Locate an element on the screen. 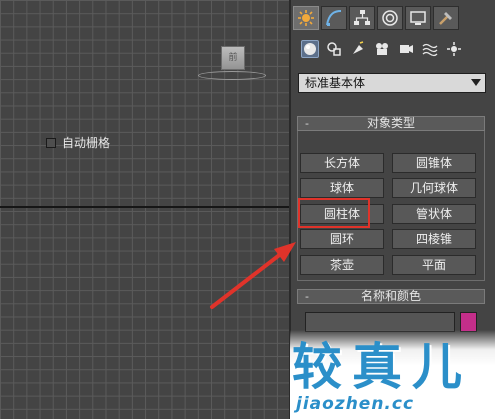  tab-utilities is located at coordinates (446, 18).